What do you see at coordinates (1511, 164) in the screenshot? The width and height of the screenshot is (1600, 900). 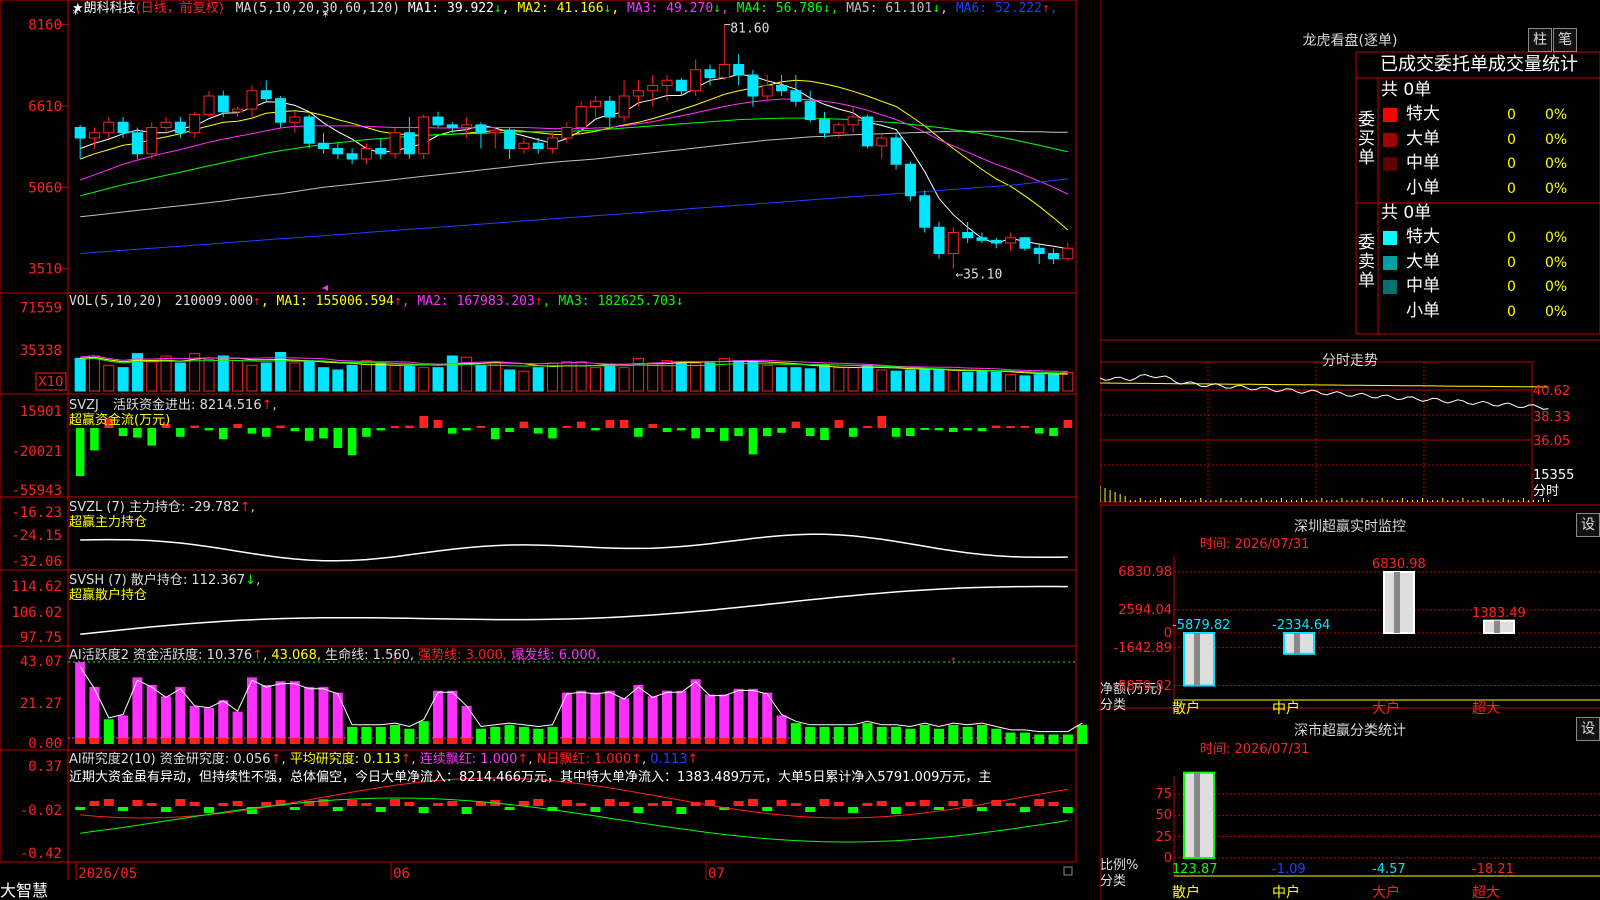 I see `buy-row-count: 0` at bounding box center [1511, 164].